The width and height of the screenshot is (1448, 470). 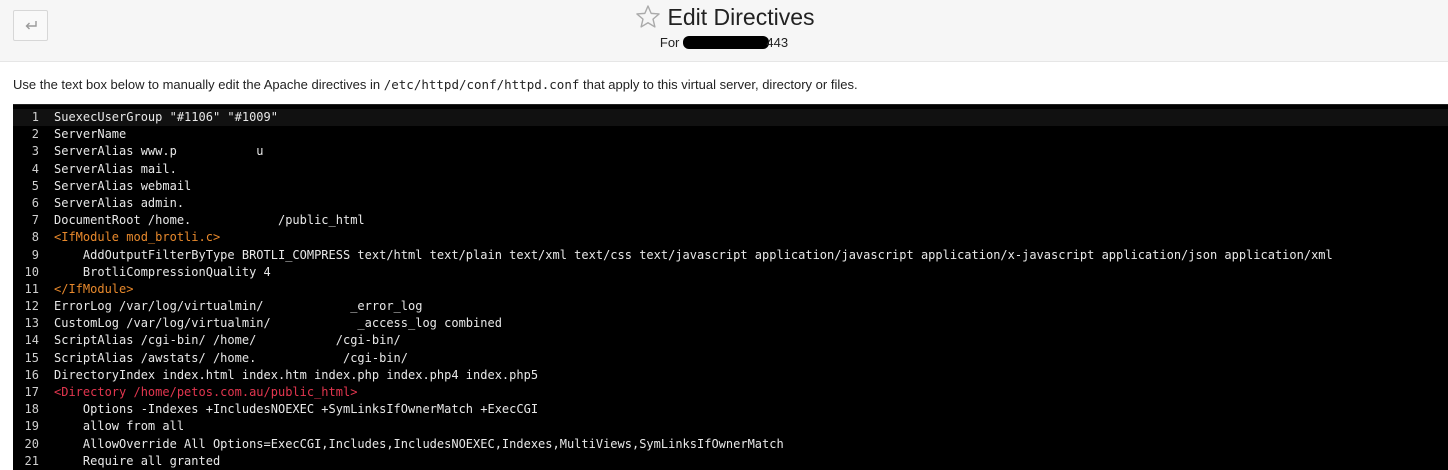 I want to click on page-header: Edit Directives For 443, so click(x=724, y=31).